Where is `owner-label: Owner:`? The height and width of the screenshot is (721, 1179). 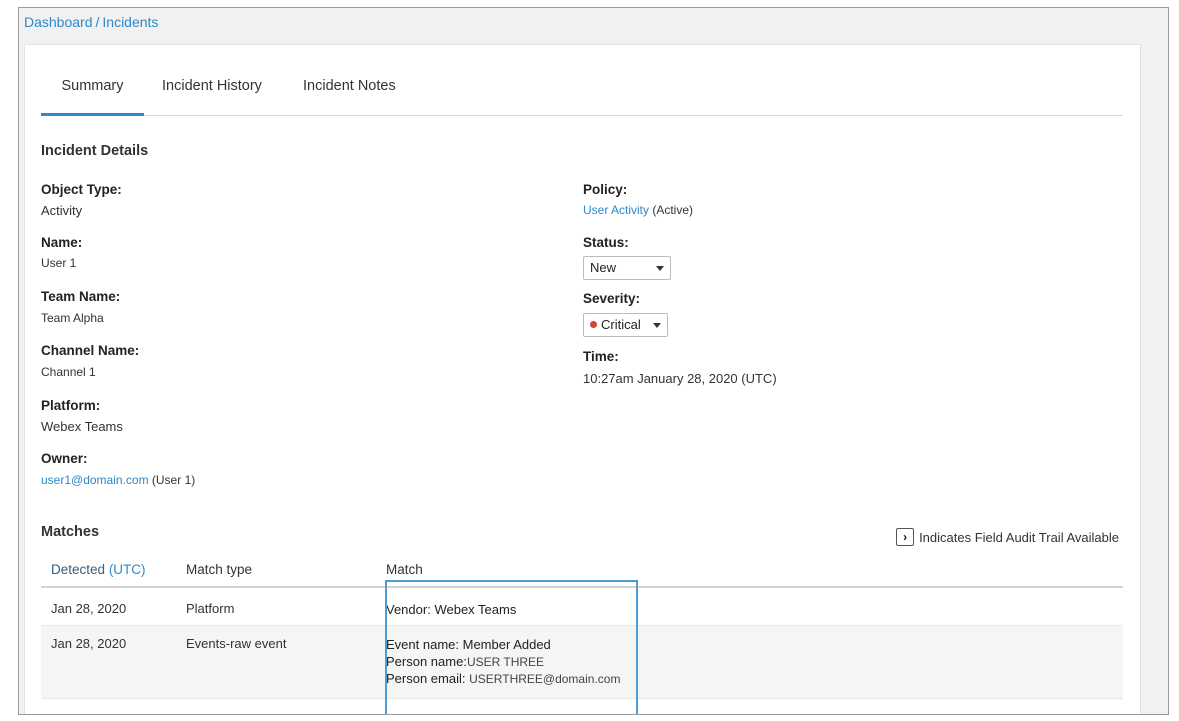 owner-label: Owner: is located at coordinates (64, 458).